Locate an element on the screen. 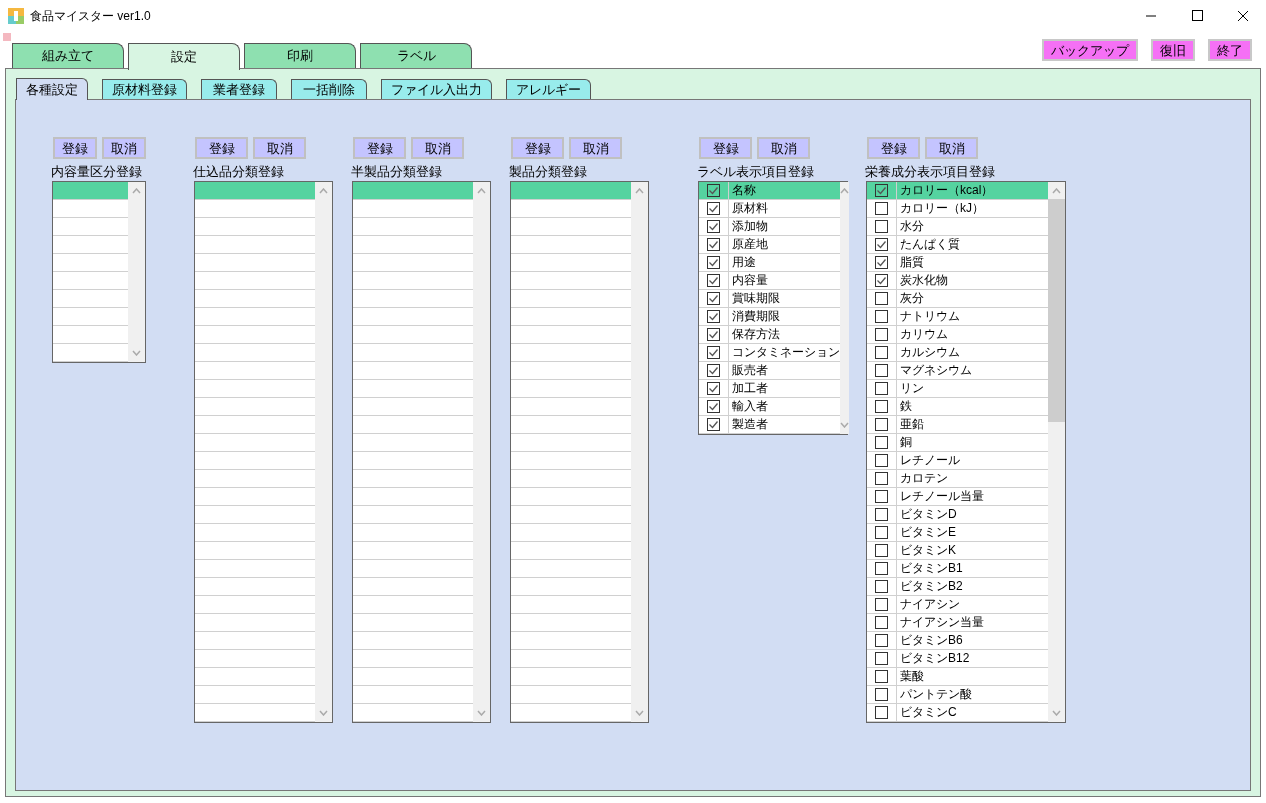  main-tab: 印刷 is located at coordinates (300, 55).